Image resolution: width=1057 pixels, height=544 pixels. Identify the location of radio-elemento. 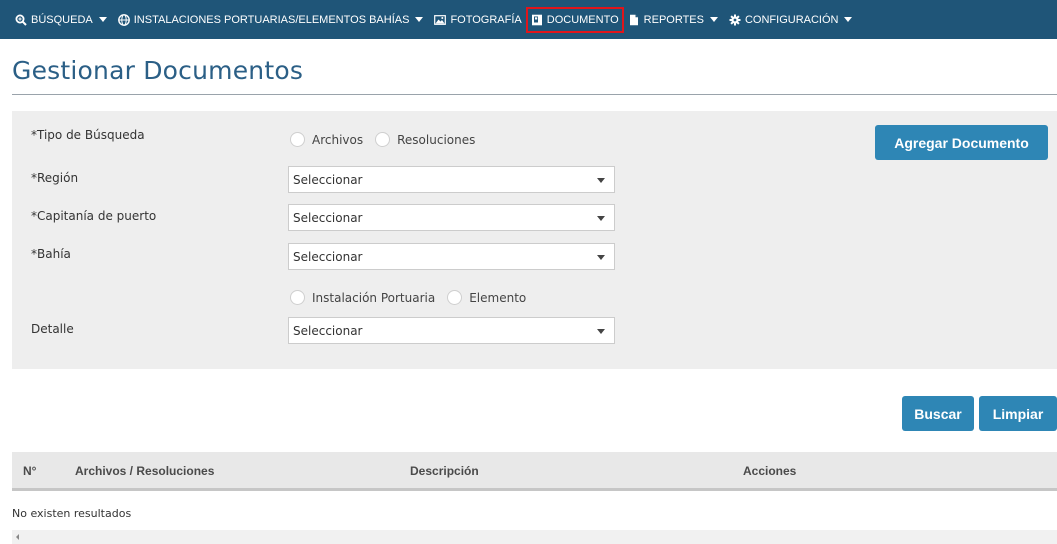
(455, 297).